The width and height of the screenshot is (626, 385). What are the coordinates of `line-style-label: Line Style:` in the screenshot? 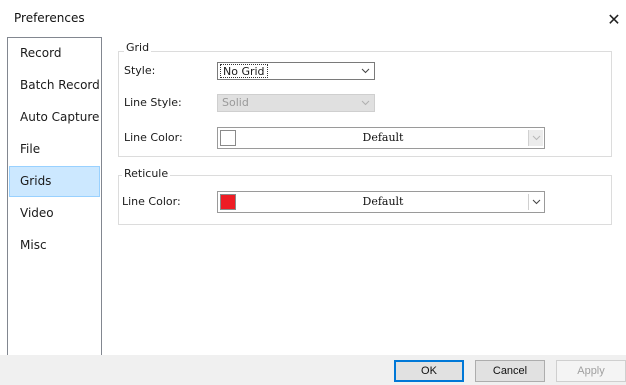 It's located at (153, 102).